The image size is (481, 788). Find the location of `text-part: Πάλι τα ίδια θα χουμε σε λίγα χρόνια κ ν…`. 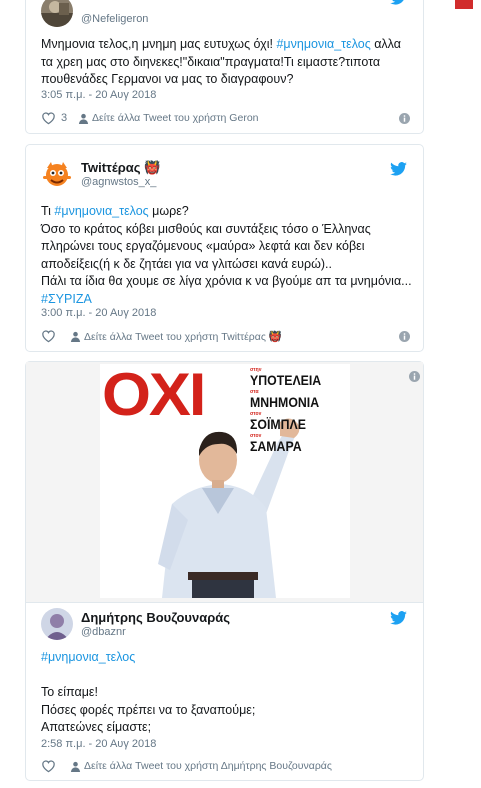

text-part: Πάλι τα ίδια θα χουμε σε λίγα χρόνια κ ν… is located at coordinates (226, 281).